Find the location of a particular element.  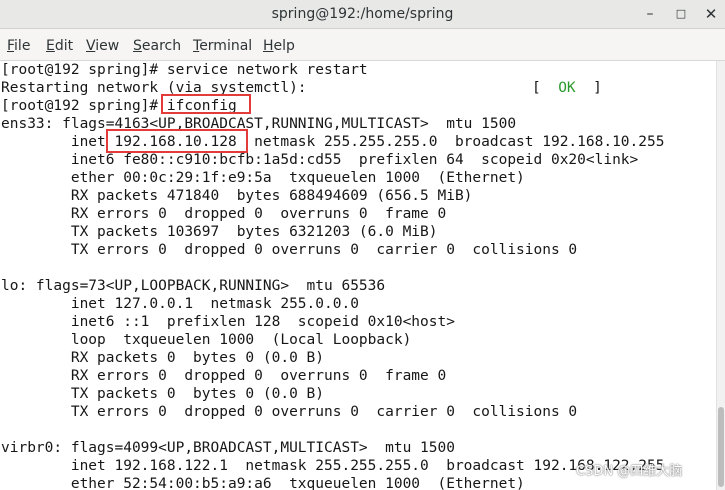

status-ok-badge: [ OK ] is located at coordinates (567, 88).